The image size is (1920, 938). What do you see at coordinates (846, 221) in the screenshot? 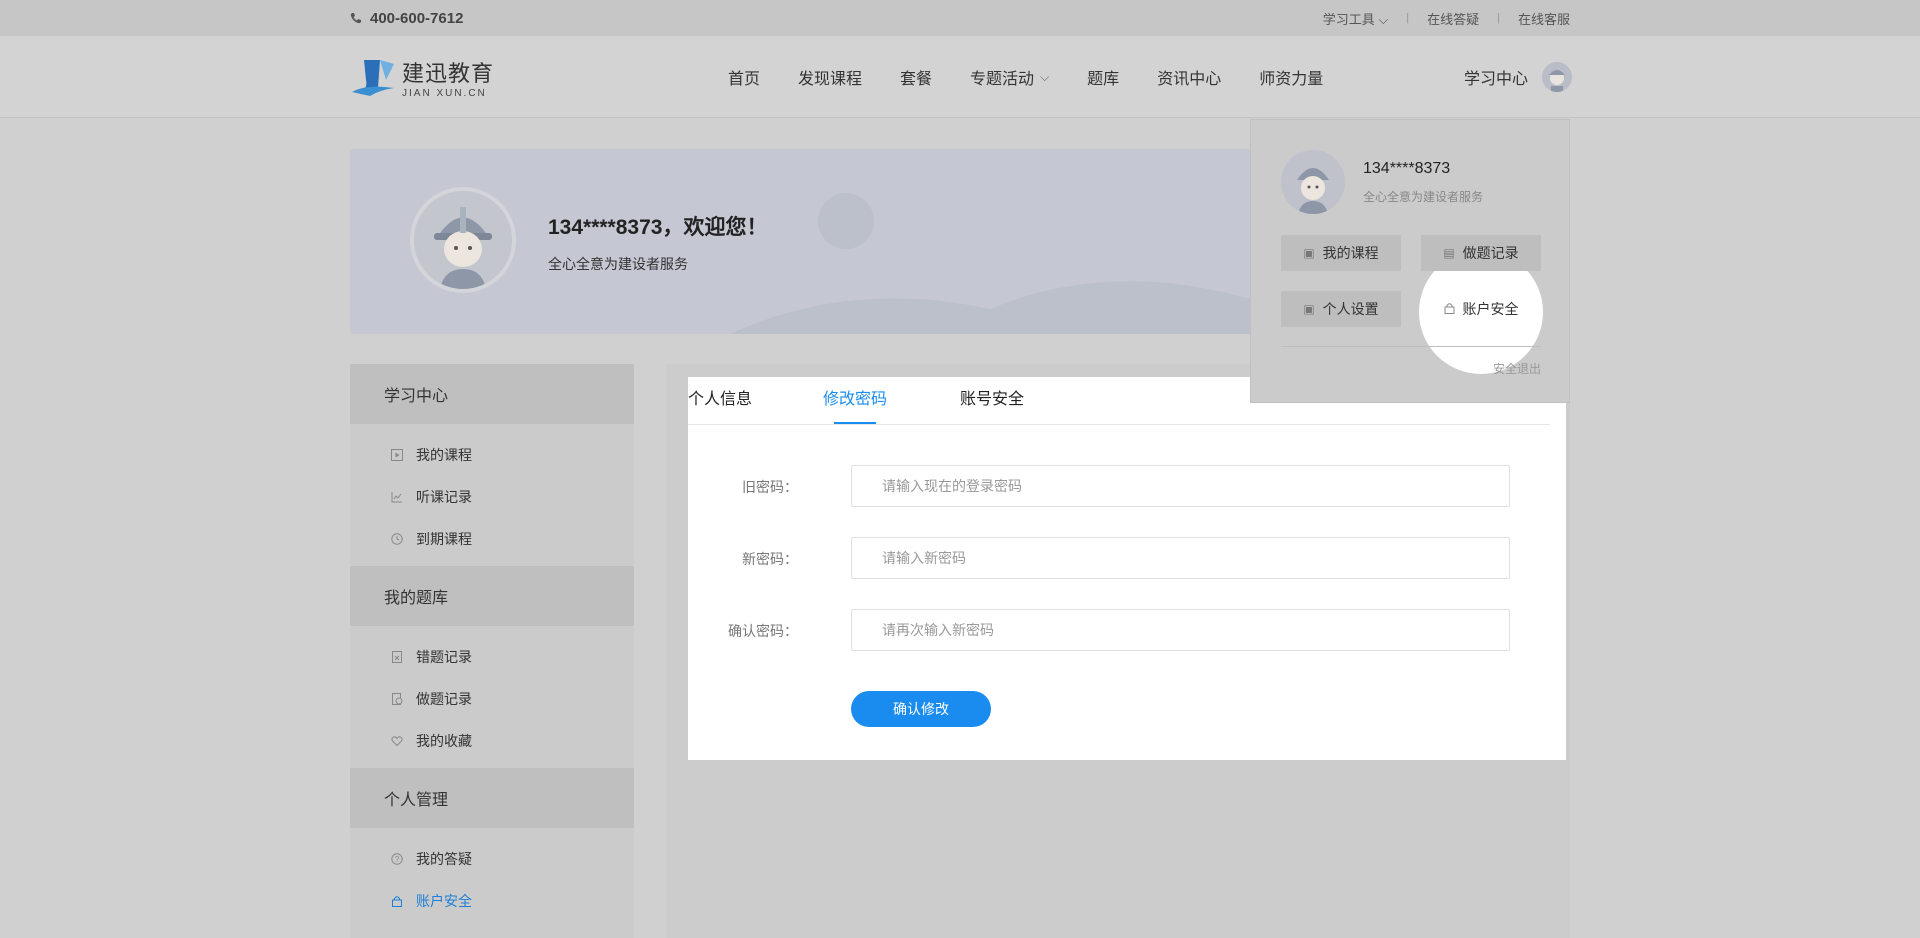
I see `banner-bubble-decoration` at bounding box center [846, 221].